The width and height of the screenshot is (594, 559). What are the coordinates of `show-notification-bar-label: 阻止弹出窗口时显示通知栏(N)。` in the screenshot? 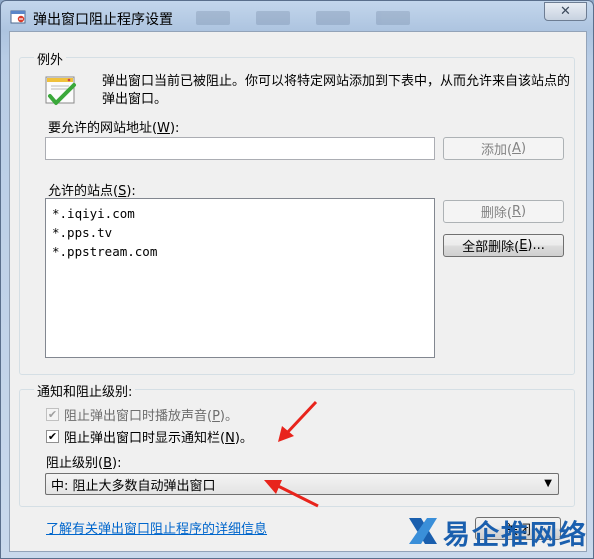 It's located at (158, 438).